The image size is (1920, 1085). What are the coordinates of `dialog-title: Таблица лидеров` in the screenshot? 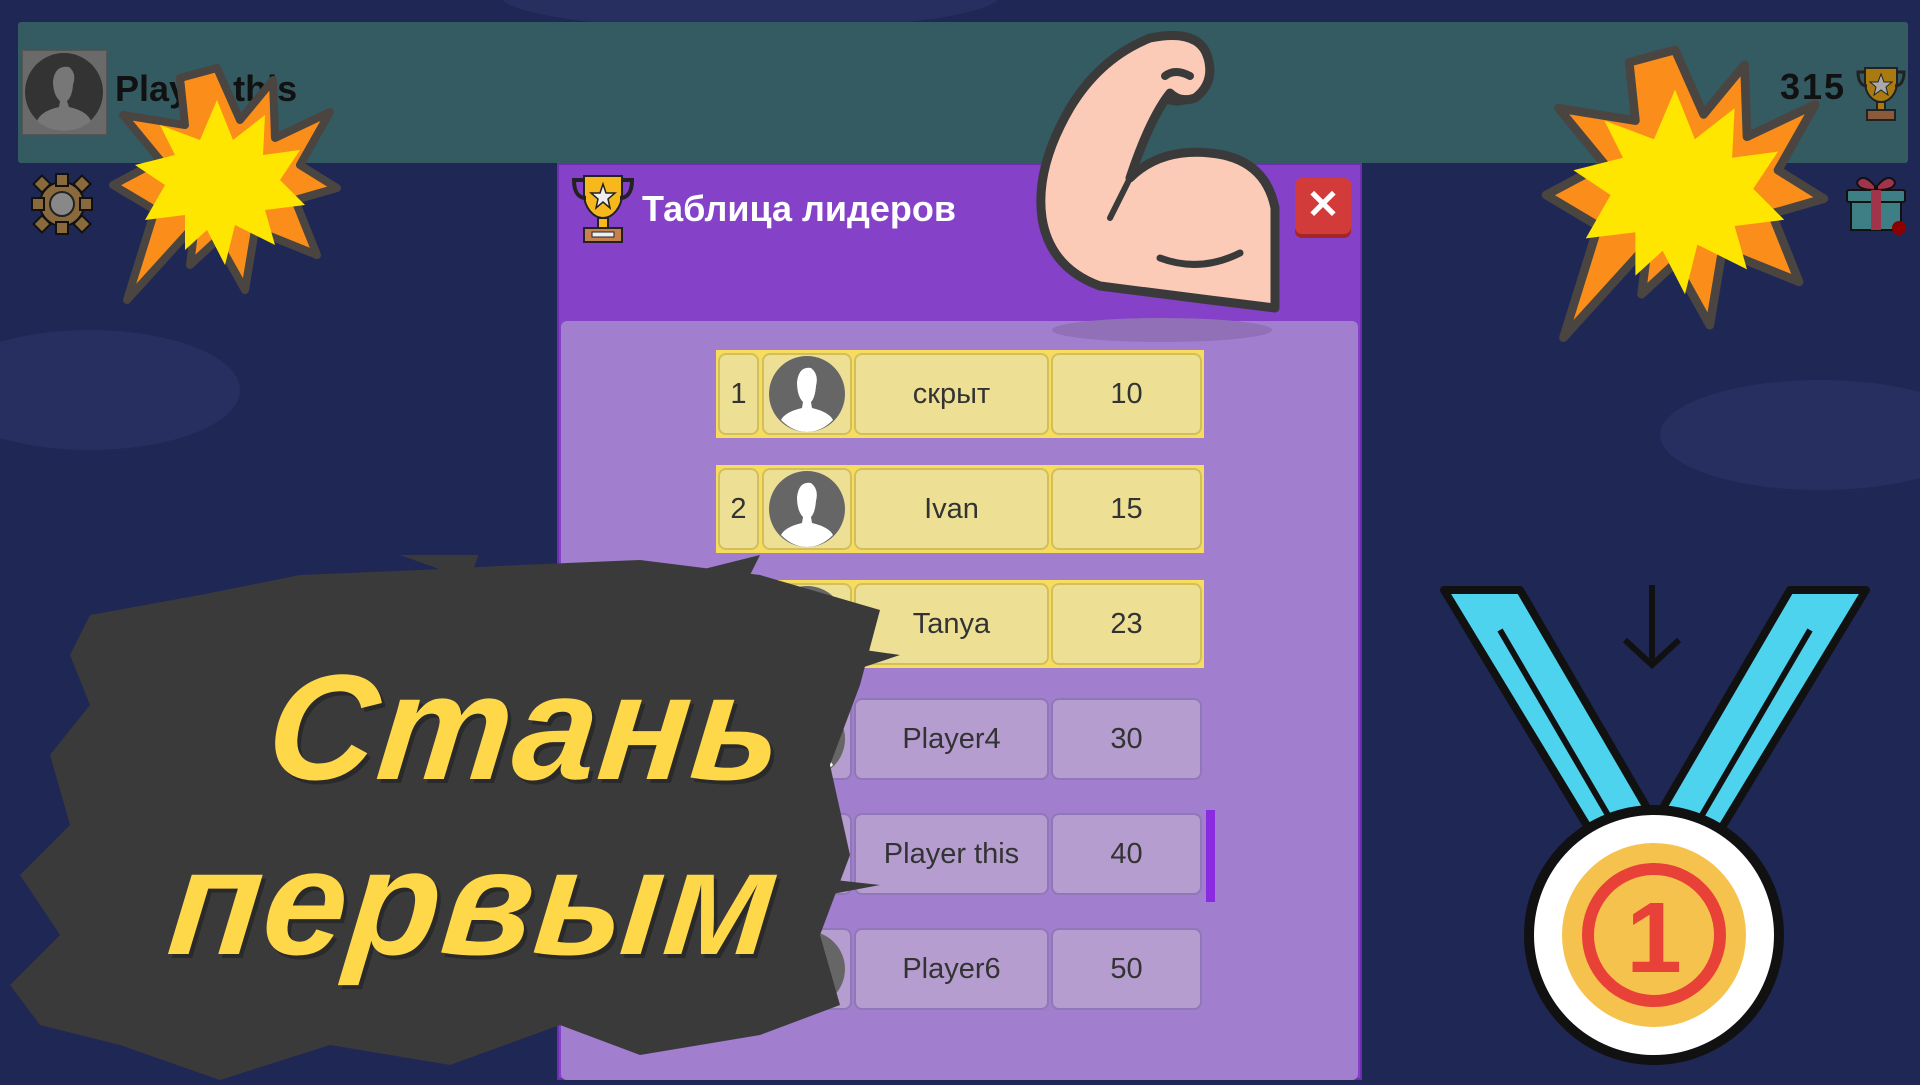 It's located at (799, 208).